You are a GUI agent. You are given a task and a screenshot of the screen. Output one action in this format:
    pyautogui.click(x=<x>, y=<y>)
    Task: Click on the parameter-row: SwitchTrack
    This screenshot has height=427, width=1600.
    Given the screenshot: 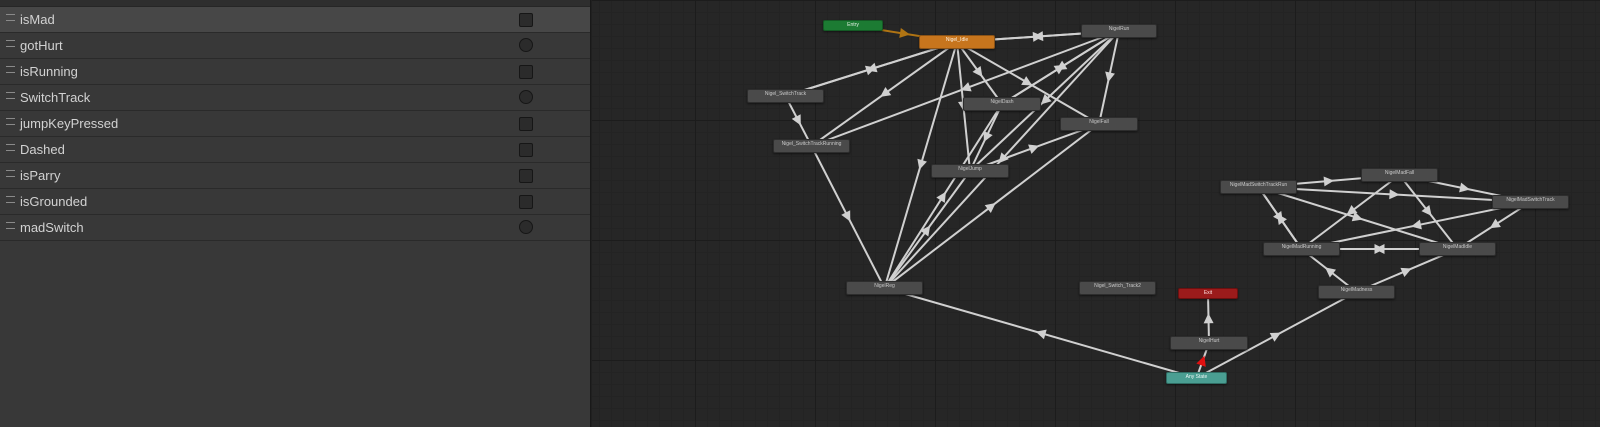 What is the action you would take?
    pyautogui.click(x=295, y=98)
    